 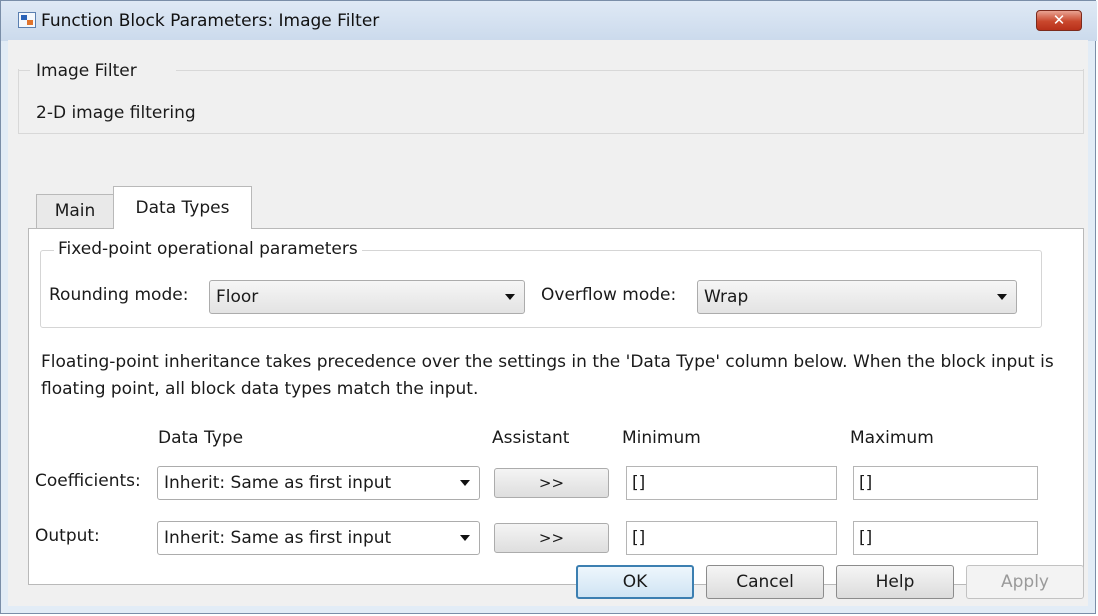 What do you see at coordinates (765, 582) in the screenshot?
I see `cancel-button: Cancel` at bounding box center [765, 582].